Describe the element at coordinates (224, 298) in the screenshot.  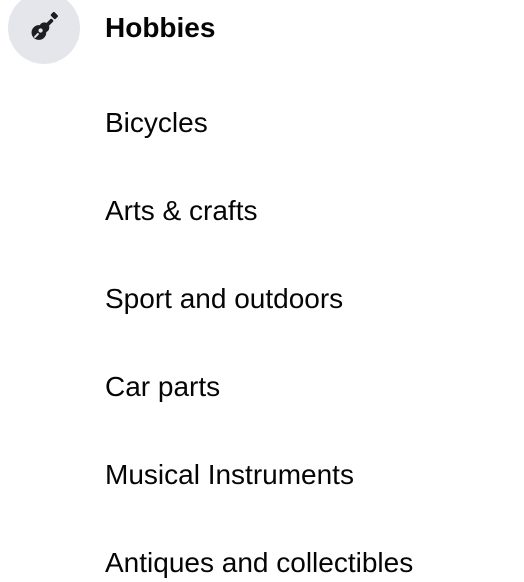
I see `subcategory-label: Sport and outdoors` at that location.